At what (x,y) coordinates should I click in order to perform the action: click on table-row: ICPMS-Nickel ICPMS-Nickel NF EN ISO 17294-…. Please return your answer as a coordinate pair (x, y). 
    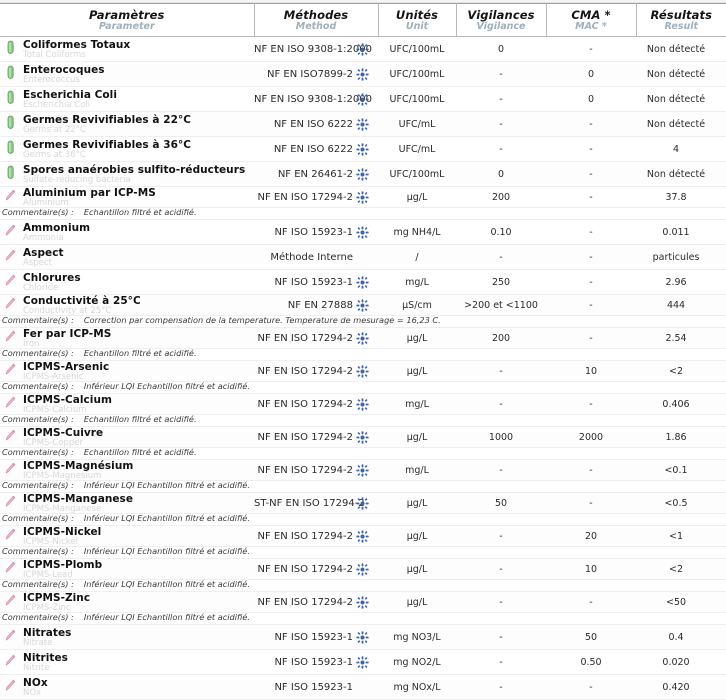
    Looking at the image, I should click on (363, 536).